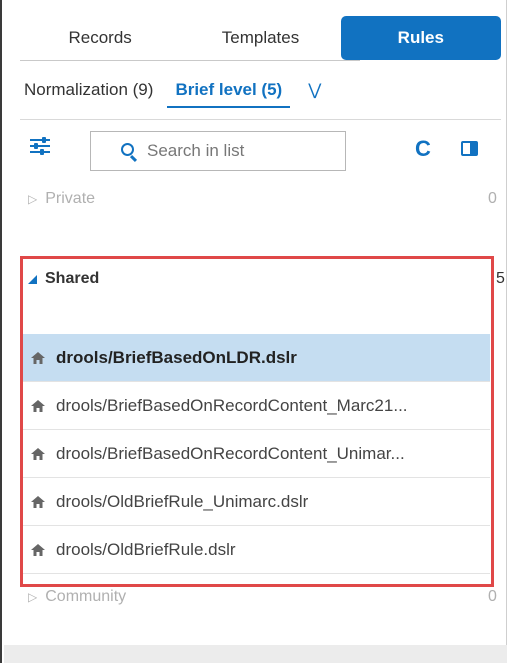  I want to click on tab-rules: Rules, so click(420, 38).